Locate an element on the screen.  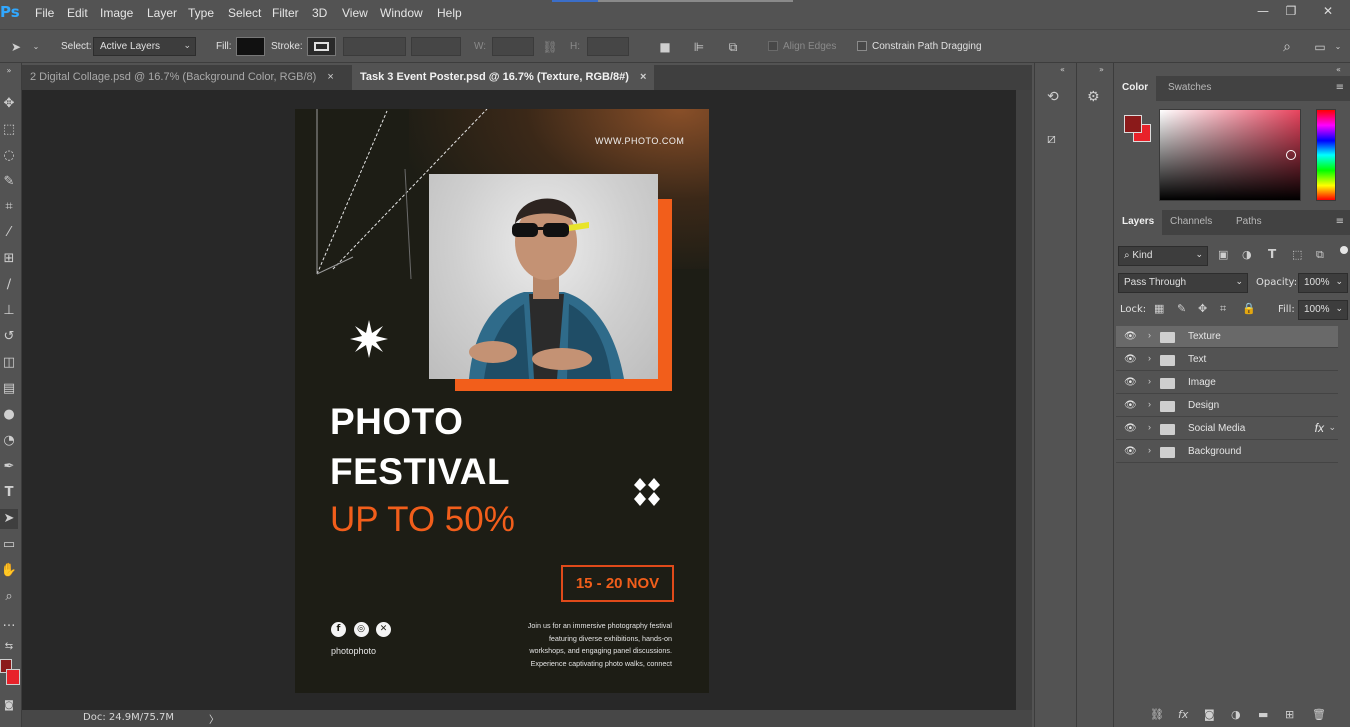
status-menu-arrow: 〉 is located at coordinates (214, 718).